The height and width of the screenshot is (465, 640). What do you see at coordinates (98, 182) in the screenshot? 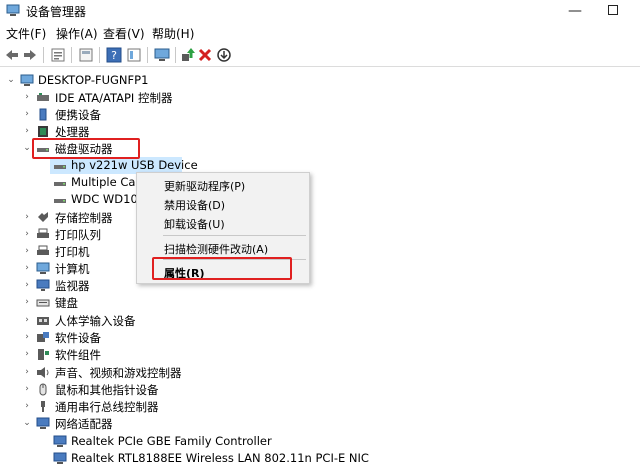
I see `tree-item-multiple-card: Multiple Card` at bounding box center [98, 182].